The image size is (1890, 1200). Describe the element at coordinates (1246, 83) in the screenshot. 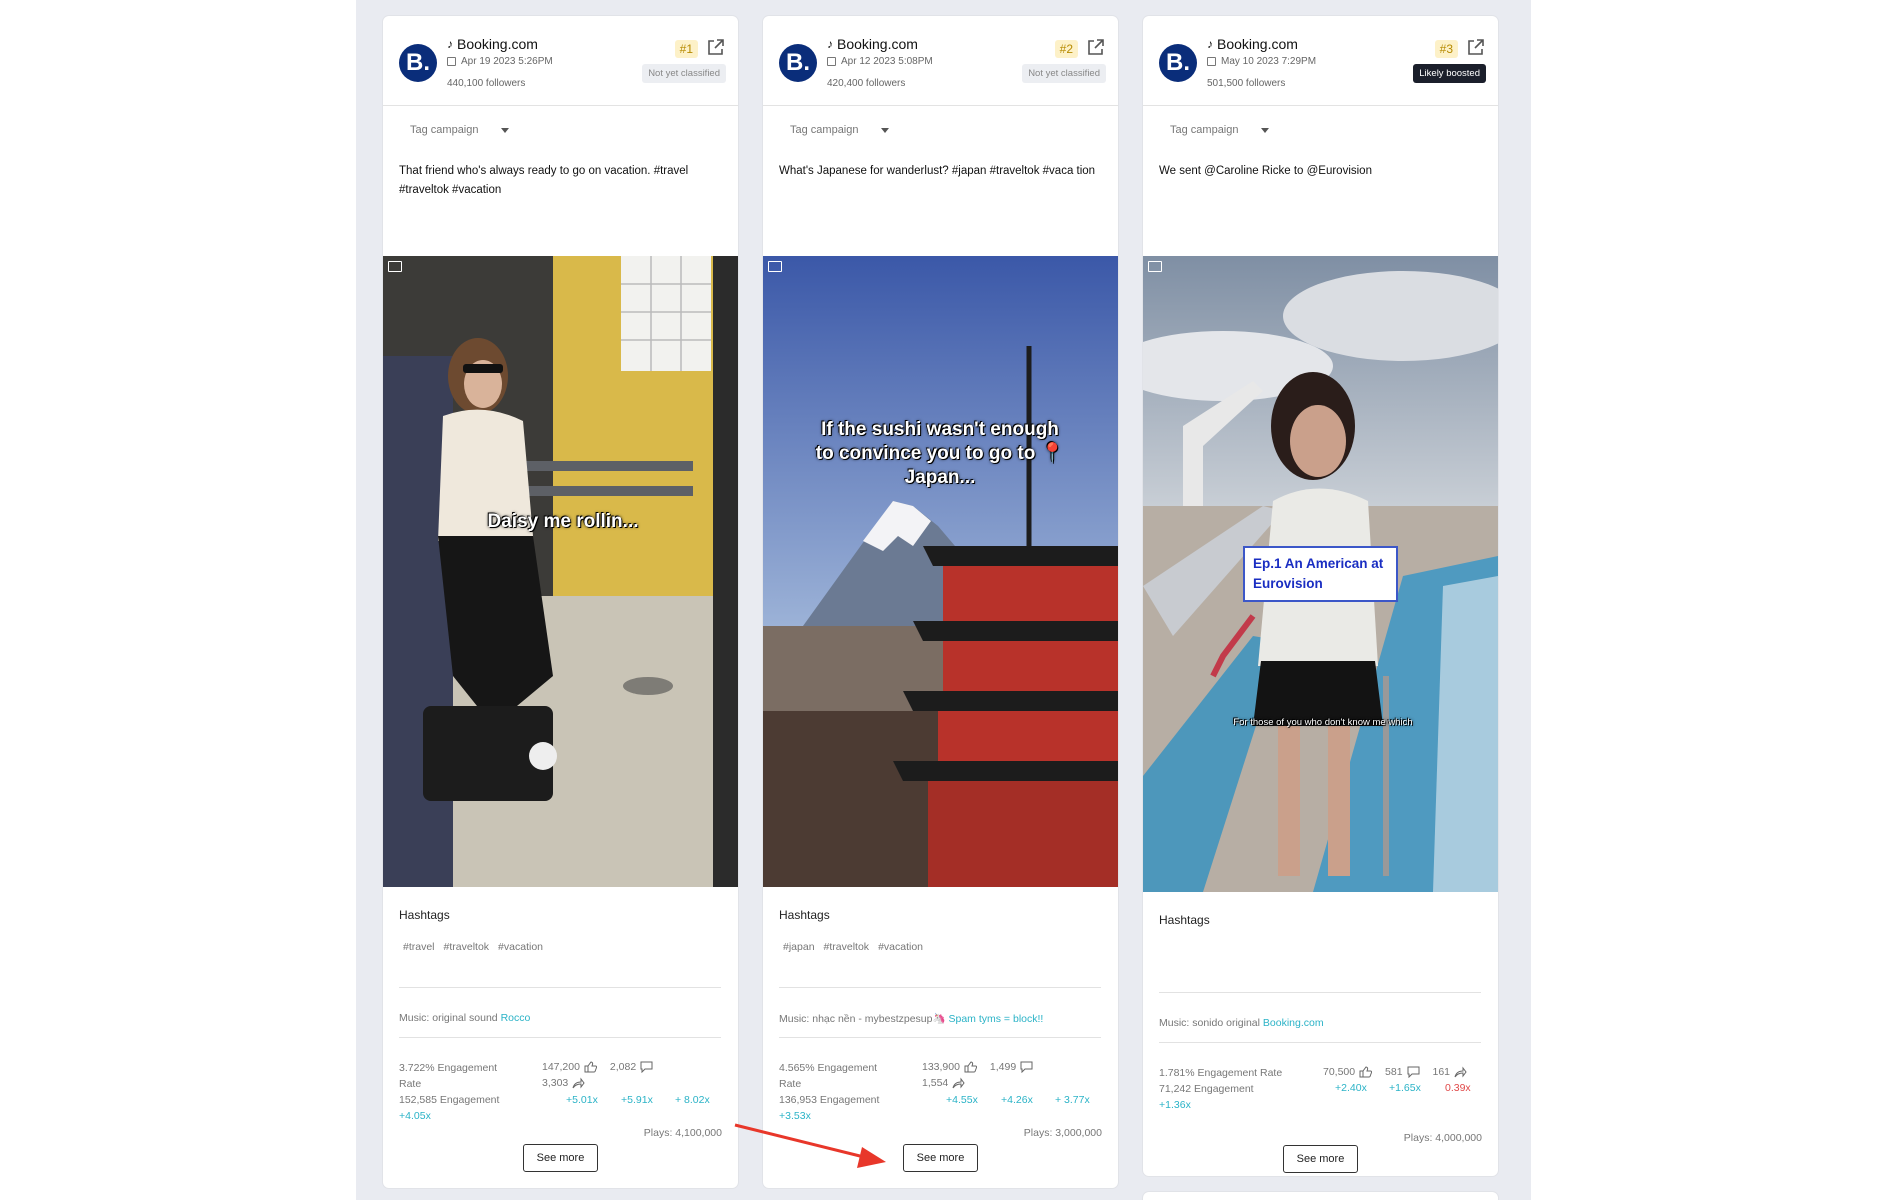

I see `follower-count: 501,500 followers` at that location.